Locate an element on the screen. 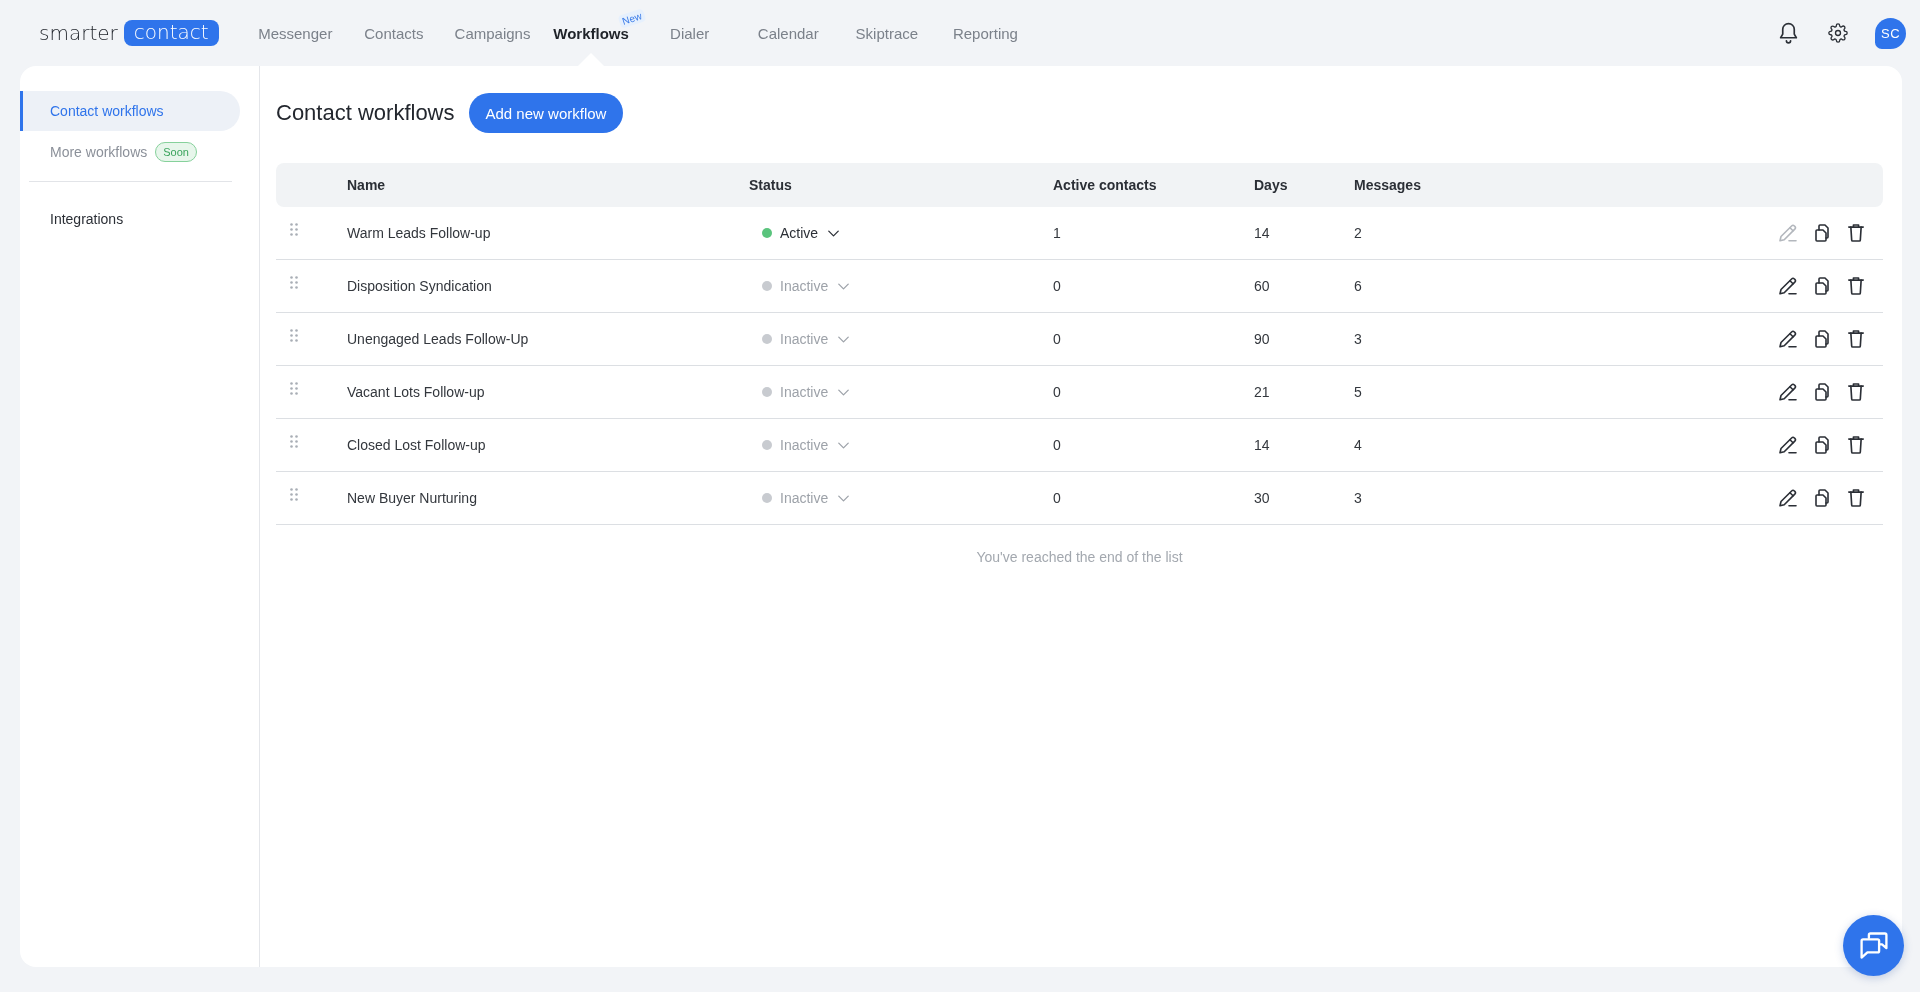  nav-tab: Campaigns is located at coordinates (492, 33).